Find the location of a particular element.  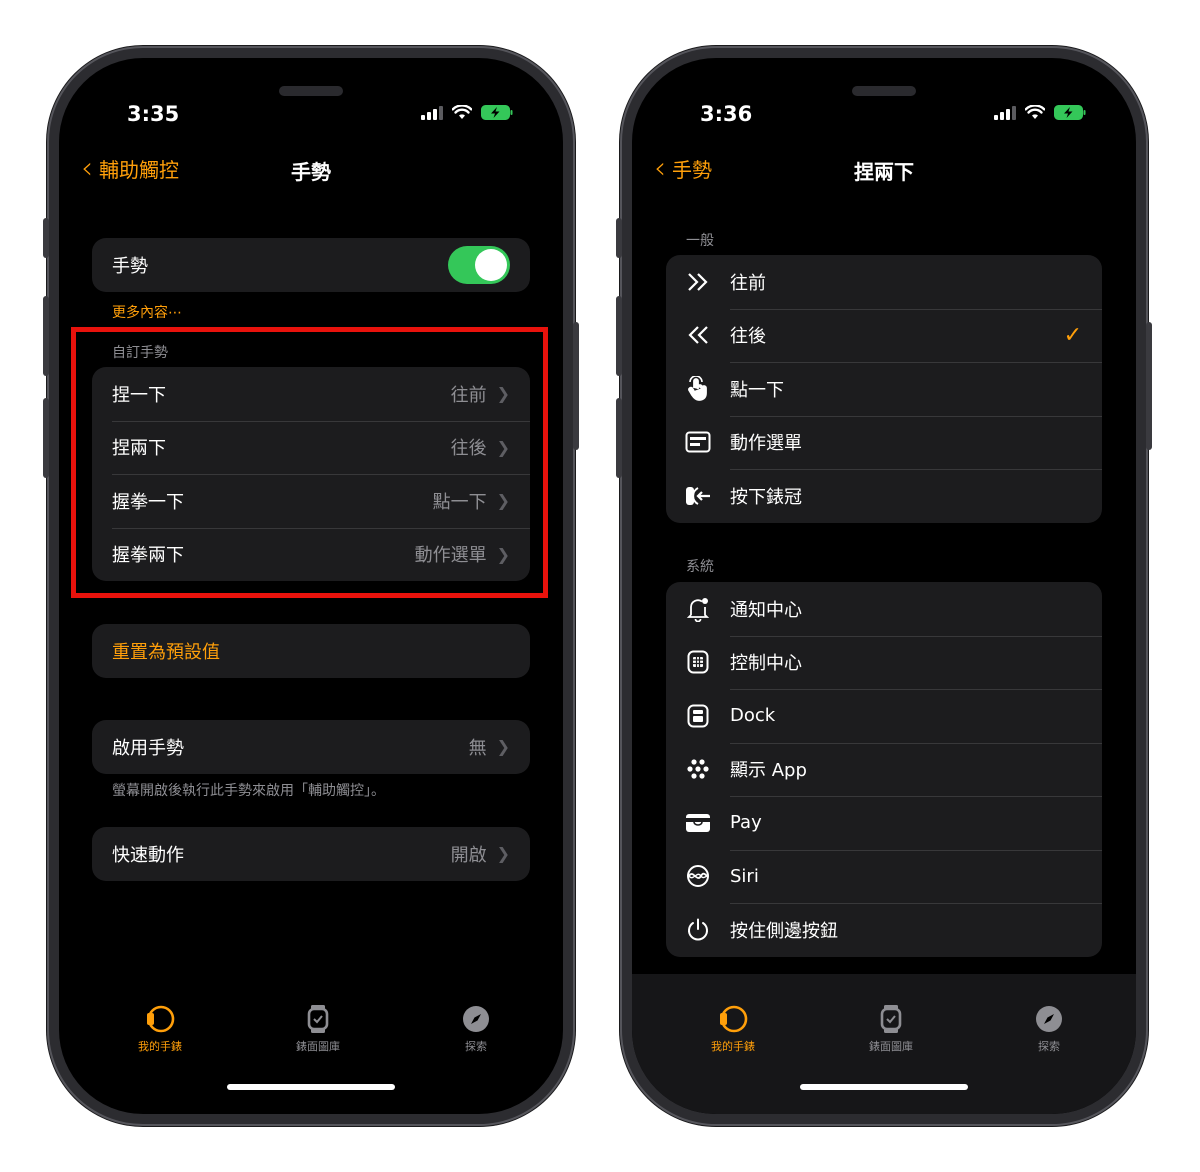

option-label: 往後 is located at coordinates (748, 337).